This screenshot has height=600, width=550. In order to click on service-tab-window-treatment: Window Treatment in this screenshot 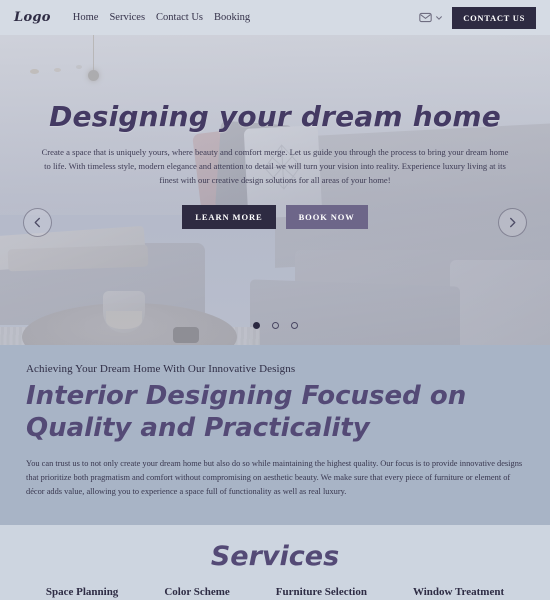, I will do `click(458, 592)`.